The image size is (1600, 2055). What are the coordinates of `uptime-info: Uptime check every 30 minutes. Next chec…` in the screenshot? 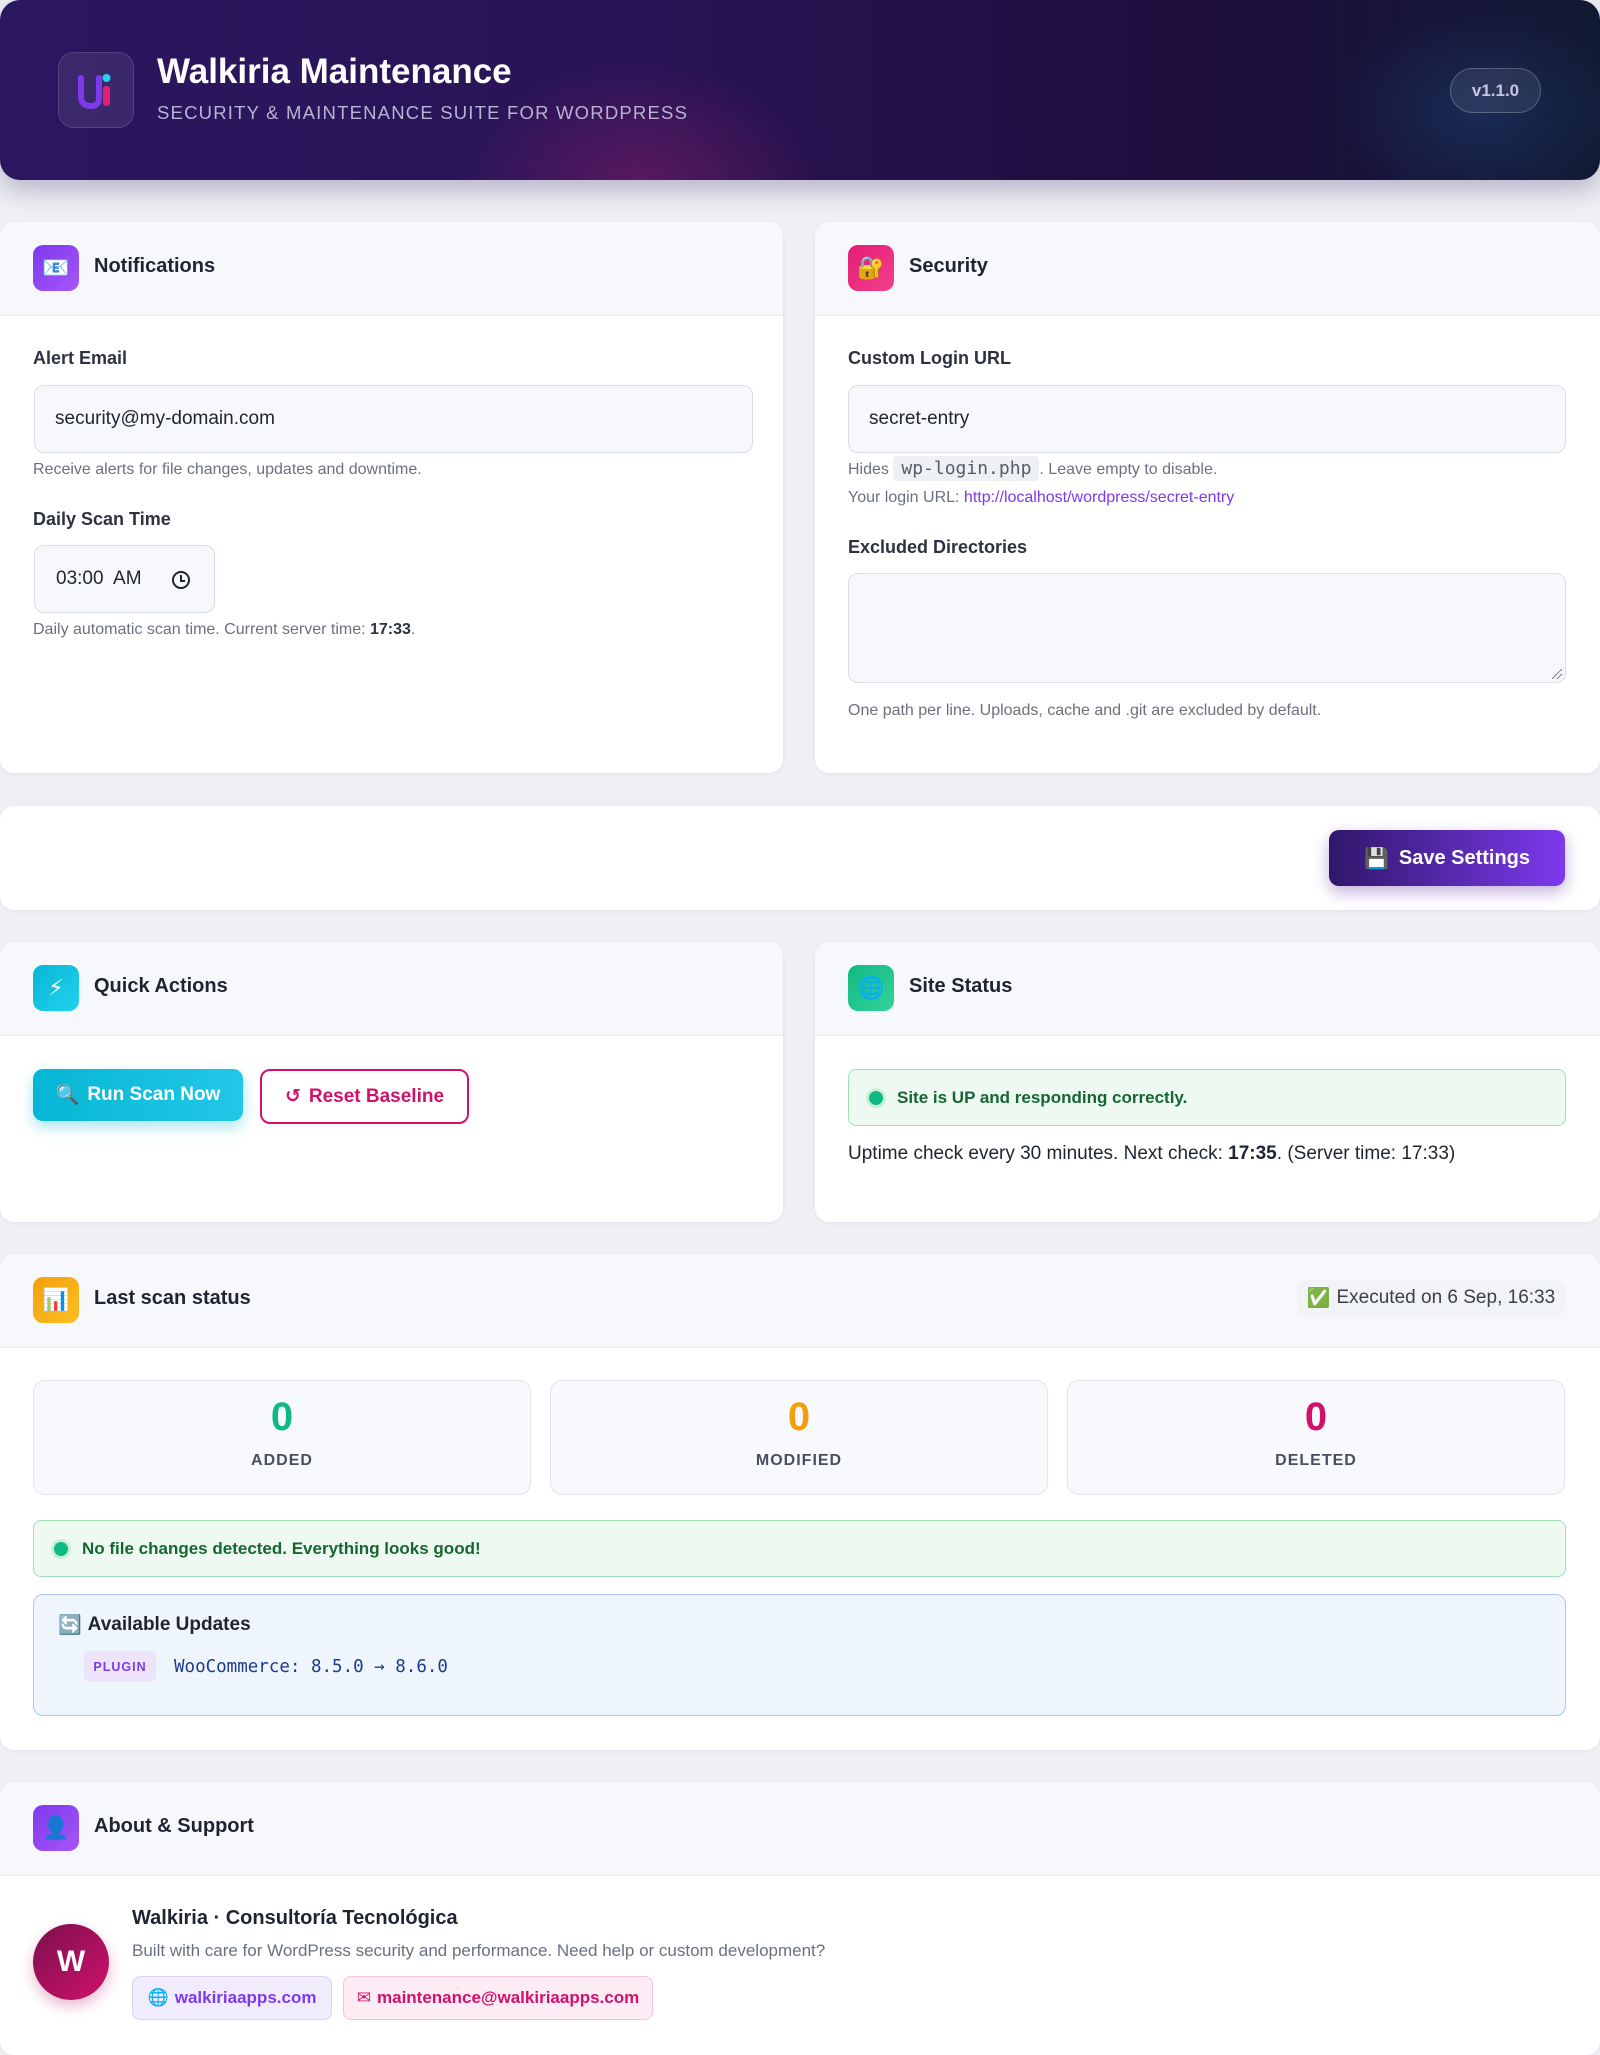 It's located at (1151, 1154).